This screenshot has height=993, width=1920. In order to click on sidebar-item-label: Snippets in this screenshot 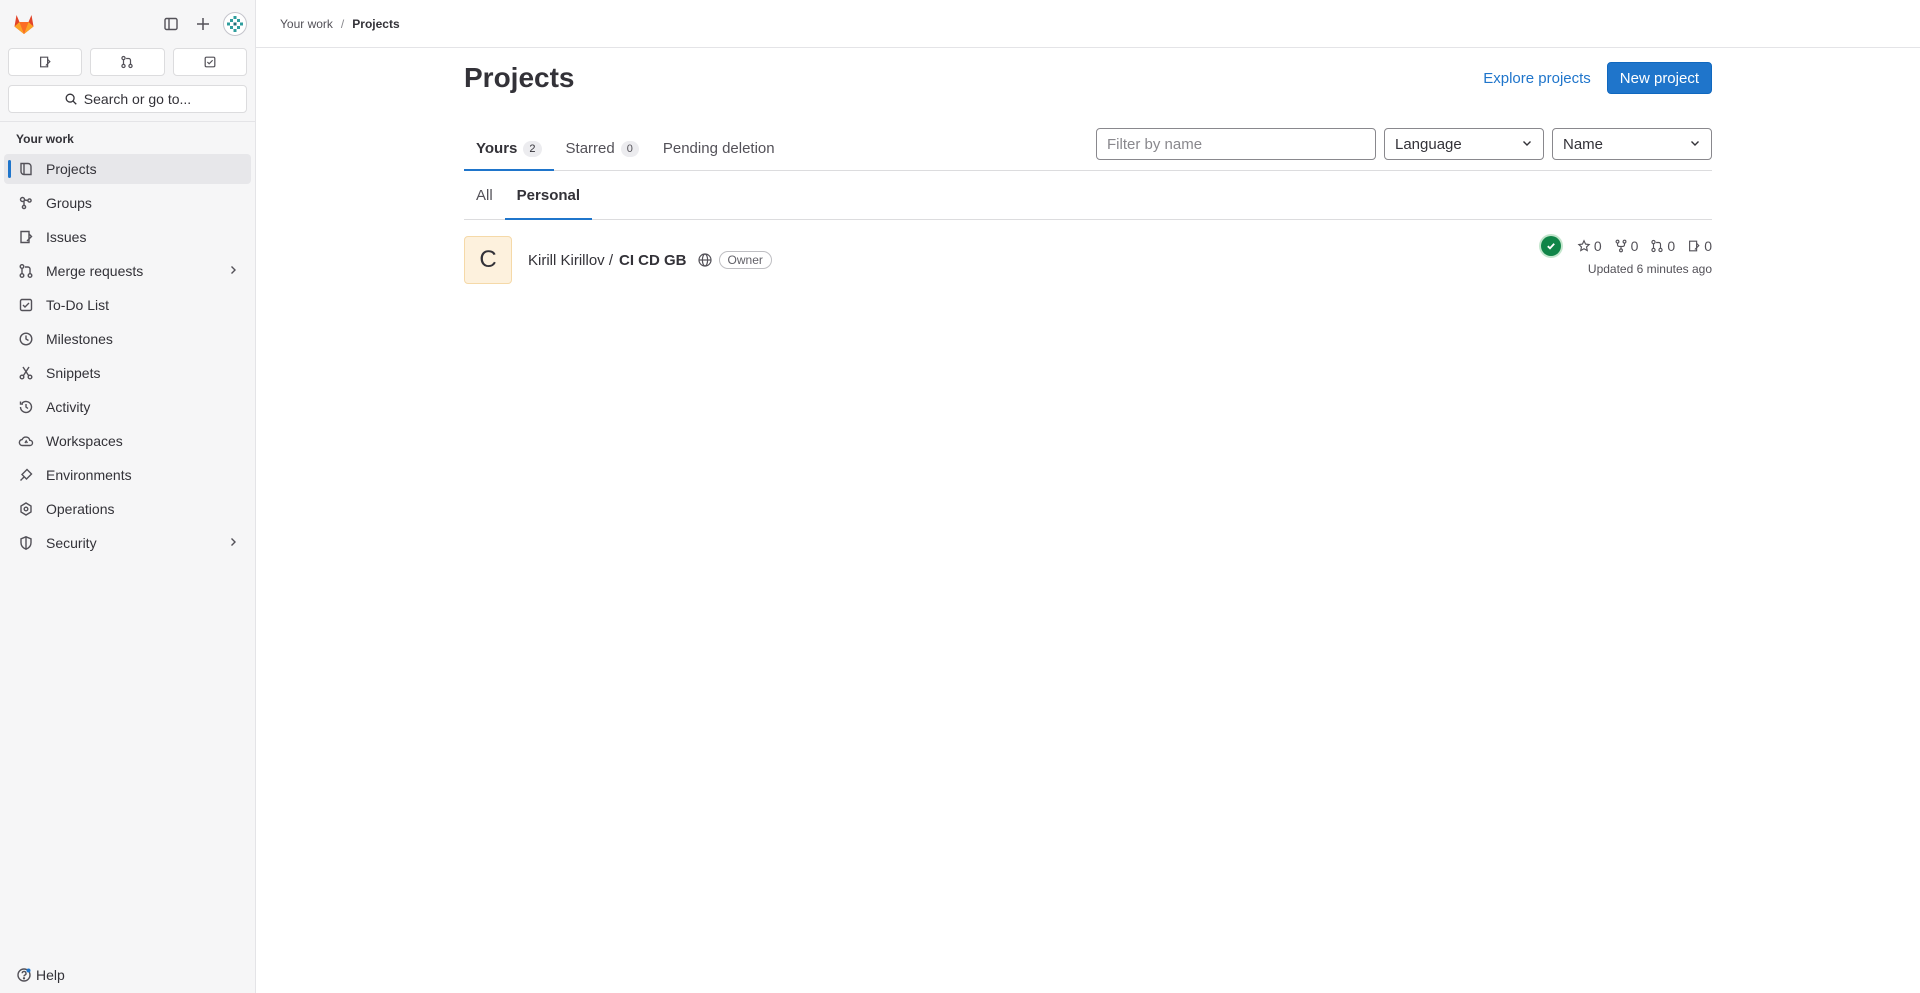, I will do `click(73, 373)`.